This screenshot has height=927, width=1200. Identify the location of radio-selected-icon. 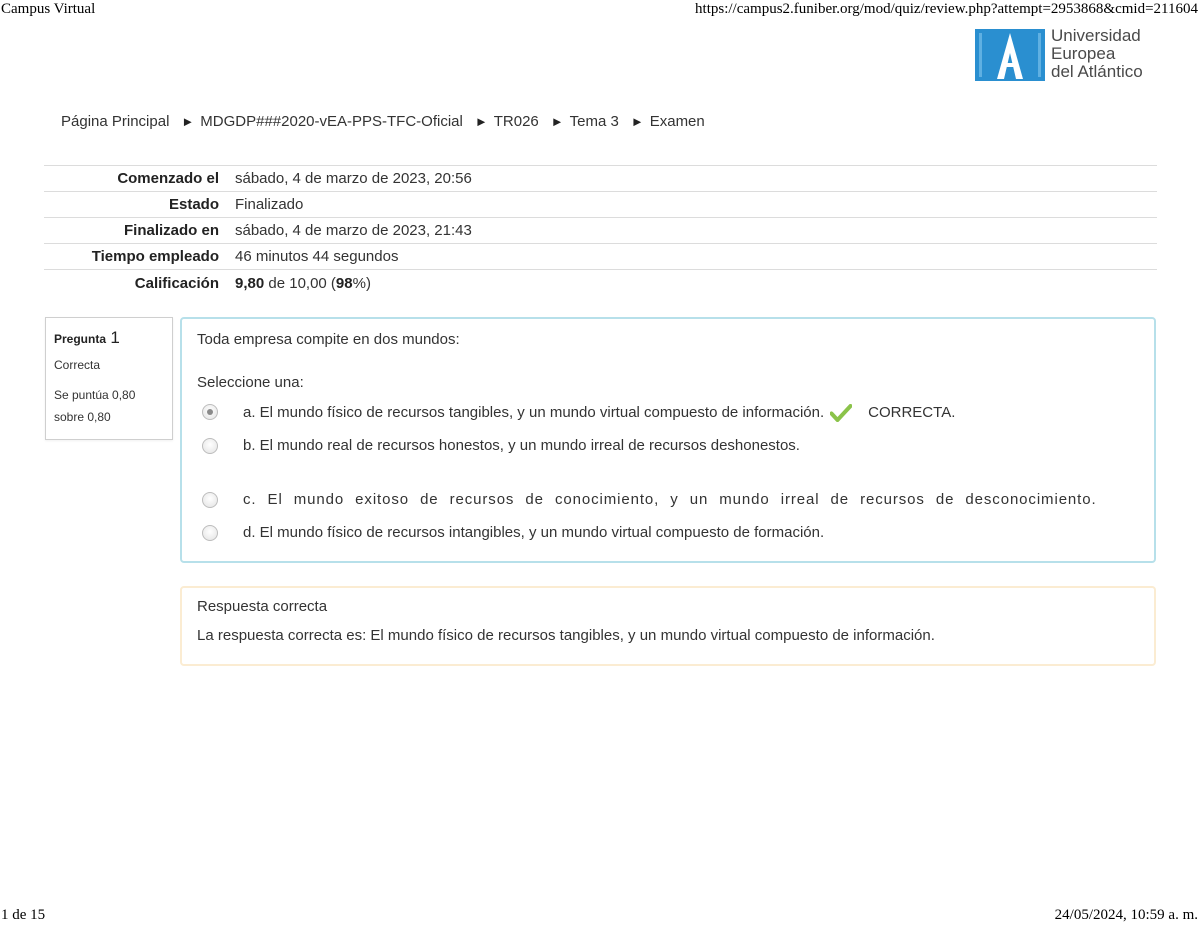
(210, 412).